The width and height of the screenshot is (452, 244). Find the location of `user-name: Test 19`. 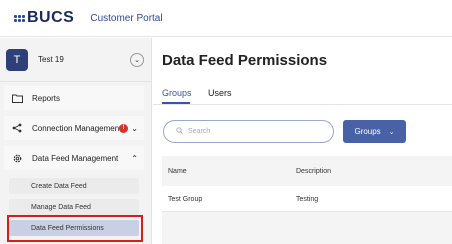

user-name: Test 19 is located at coordinates (51, 59).